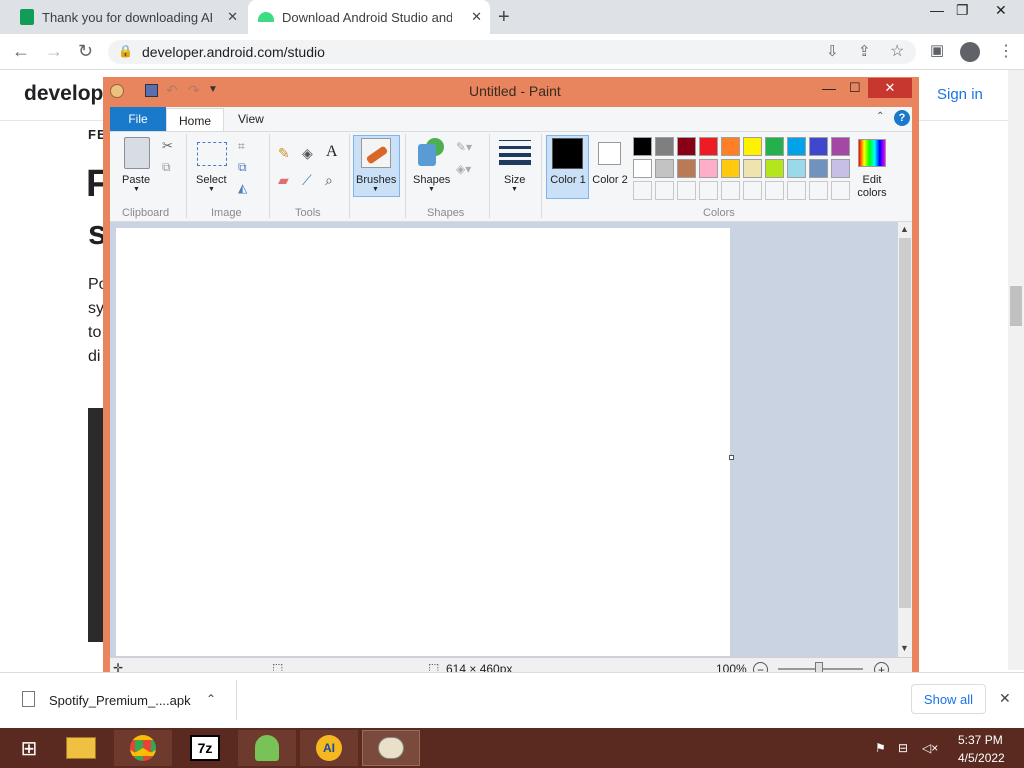  I want to click on undo-icon: ↶, so click(172, 90).